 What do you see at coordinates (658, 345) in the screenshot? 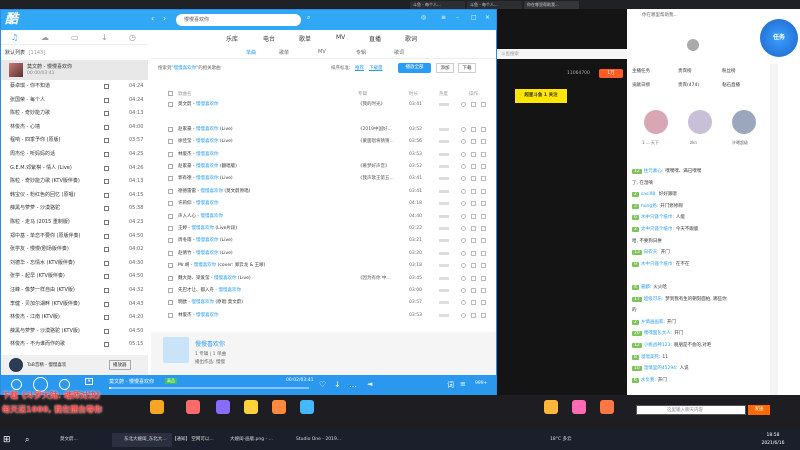
I see `chat-username: 小桃战神123:` at bounding box center [658, 345].